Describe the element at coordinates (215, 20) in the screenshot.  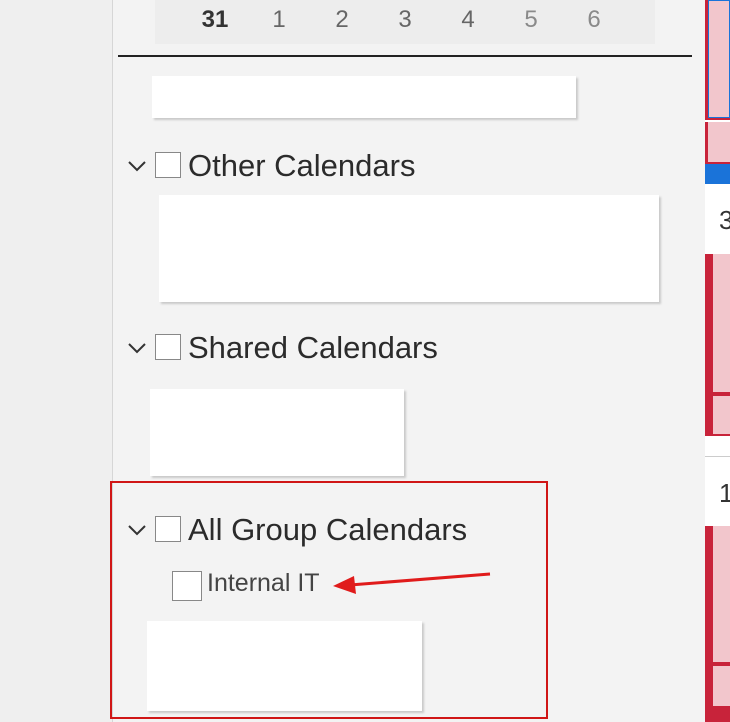
I see `mini-calendar-day: 31` at that location.